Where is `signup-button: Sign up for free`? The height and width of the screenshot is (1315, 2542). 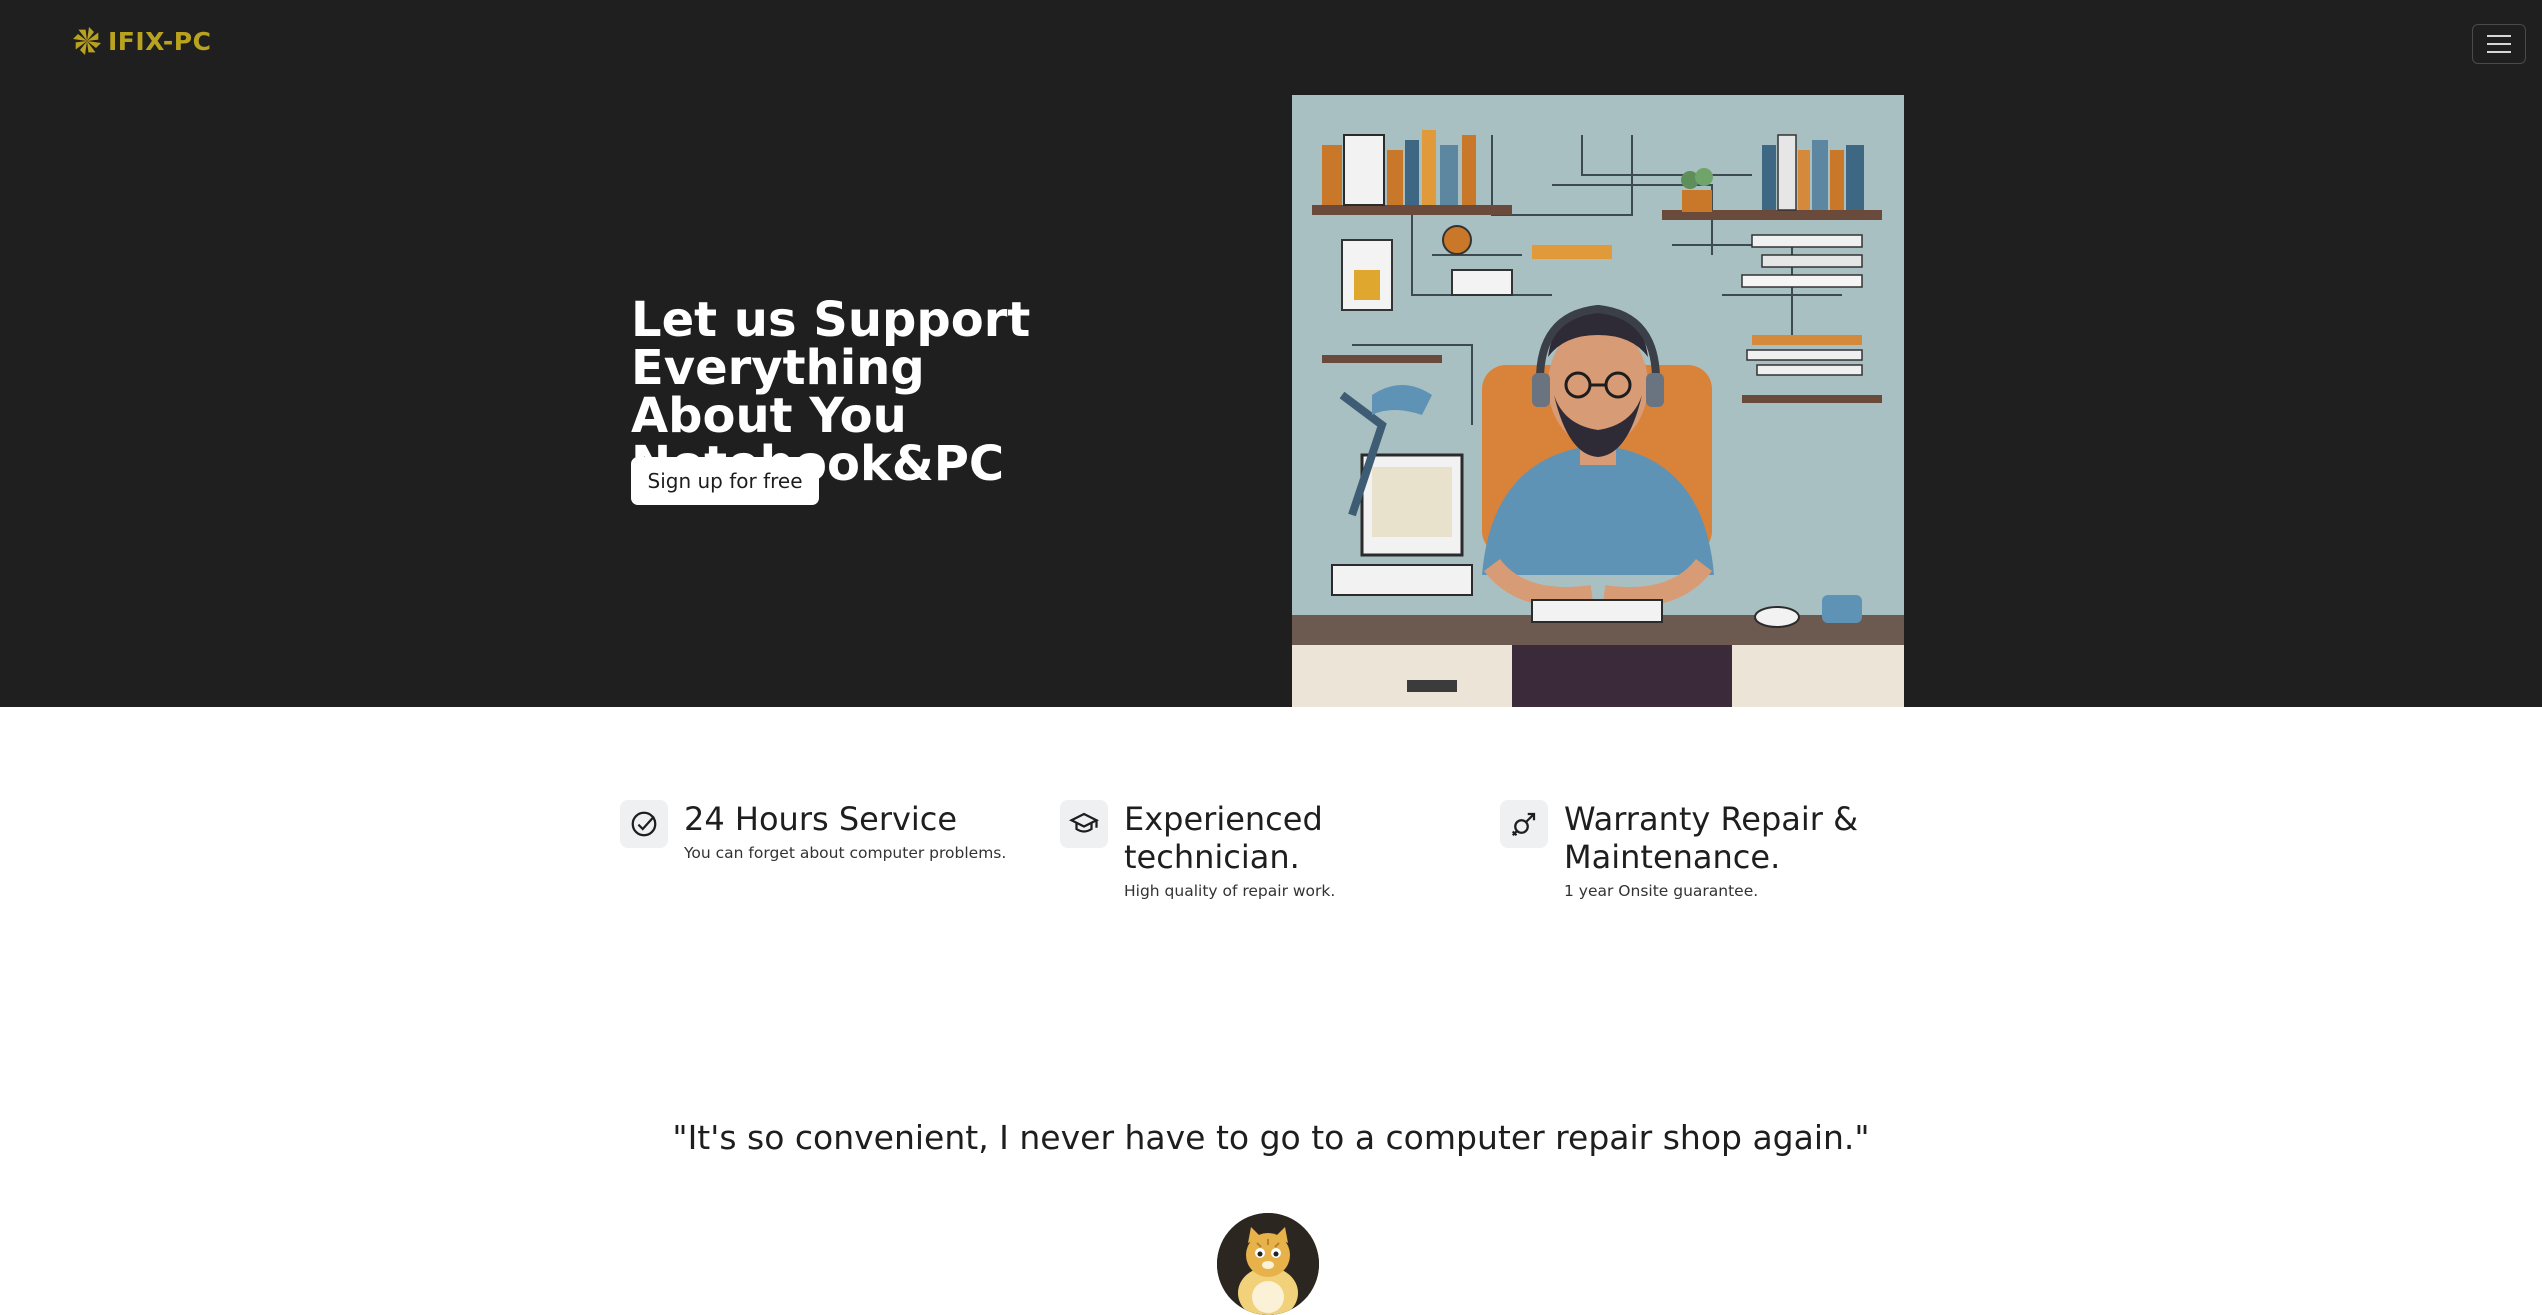 signup-button: Sign up for free is located at coordinates (725, 481).